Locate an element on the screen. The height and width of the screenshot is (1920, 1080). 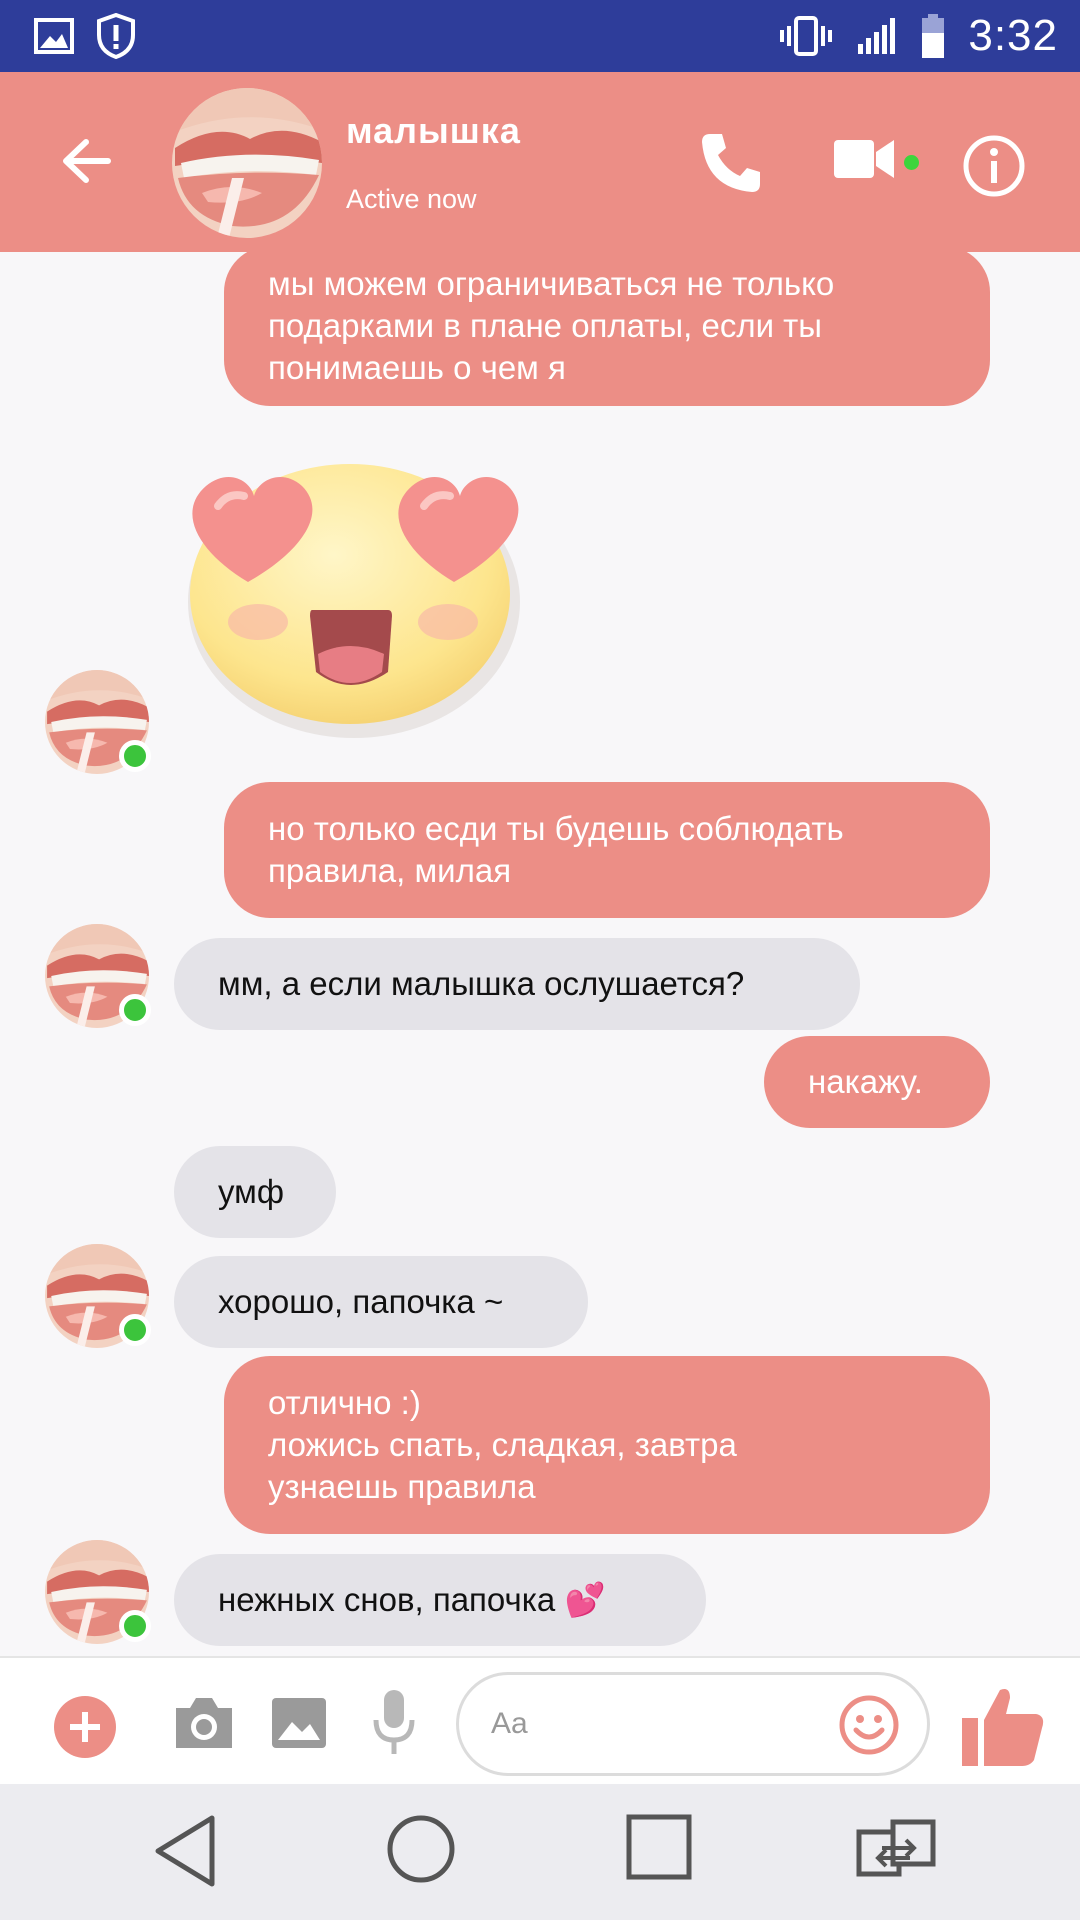
signal-icon is located at coordinates (877, 36).